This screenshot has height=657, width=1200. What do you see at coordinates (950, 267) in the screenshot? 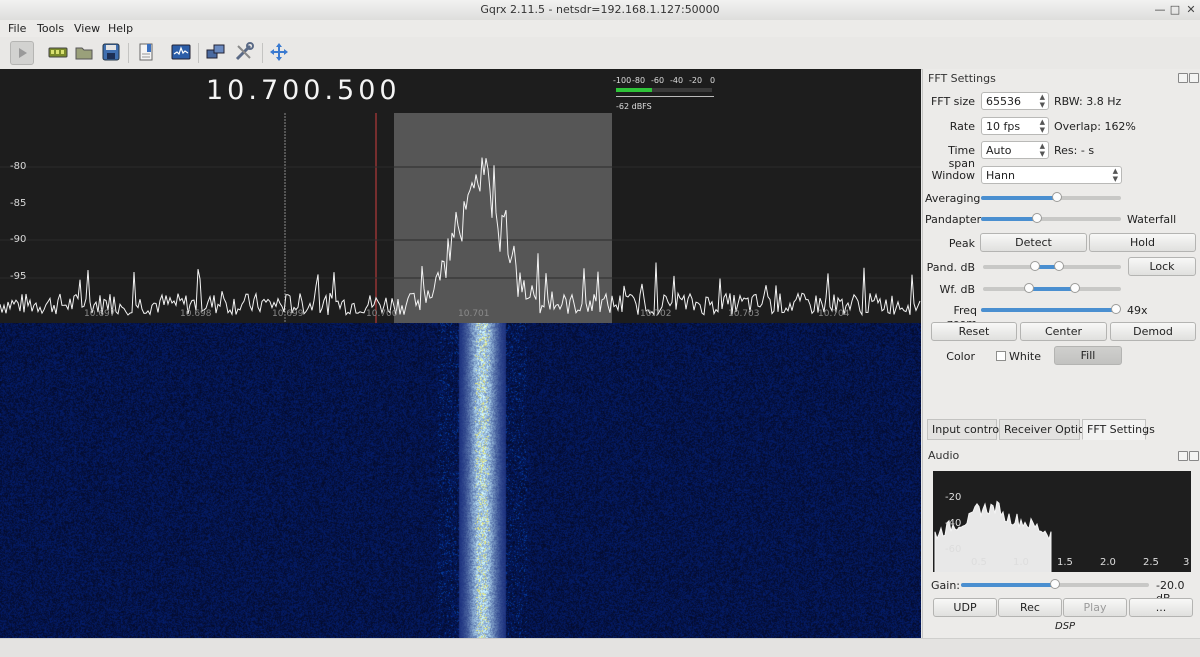
I see `pand-db-label: Pand. dB` at bounding box center [950, 267].